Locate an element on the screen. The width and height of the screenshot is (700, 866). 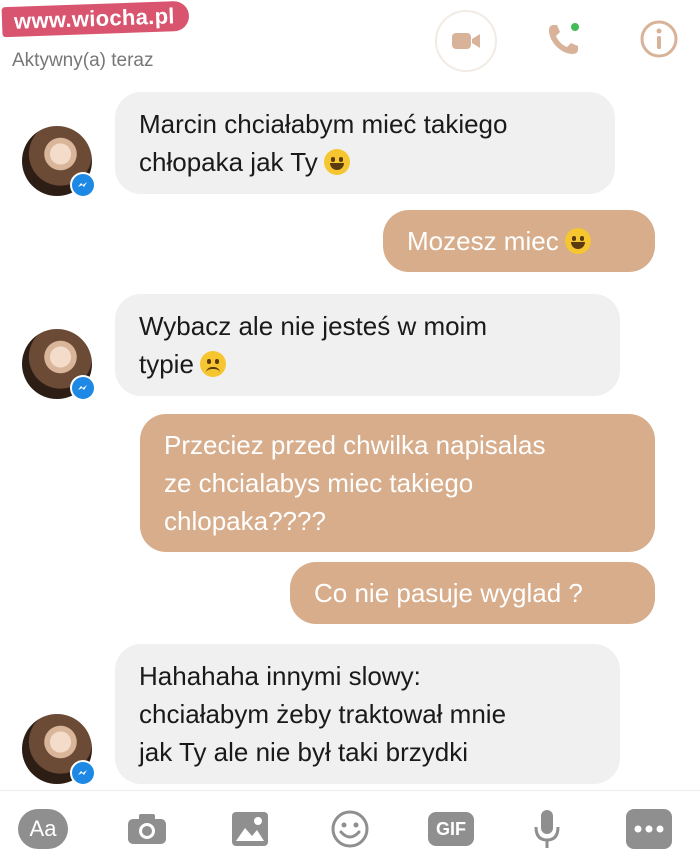
microphone-icon is located at coordinates (547, 829).